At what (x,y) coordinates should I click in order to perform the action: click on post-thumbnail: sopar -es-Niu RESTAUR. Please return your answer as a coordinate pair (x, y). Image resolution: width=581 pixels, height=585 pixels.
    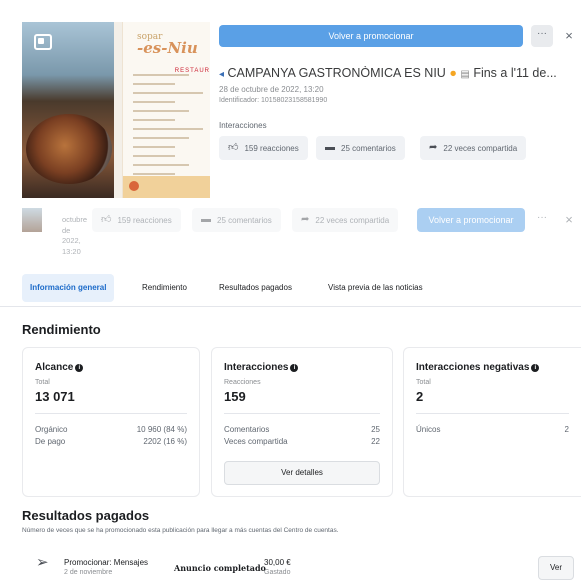
    Looking at the image, I should click on (116, 110).